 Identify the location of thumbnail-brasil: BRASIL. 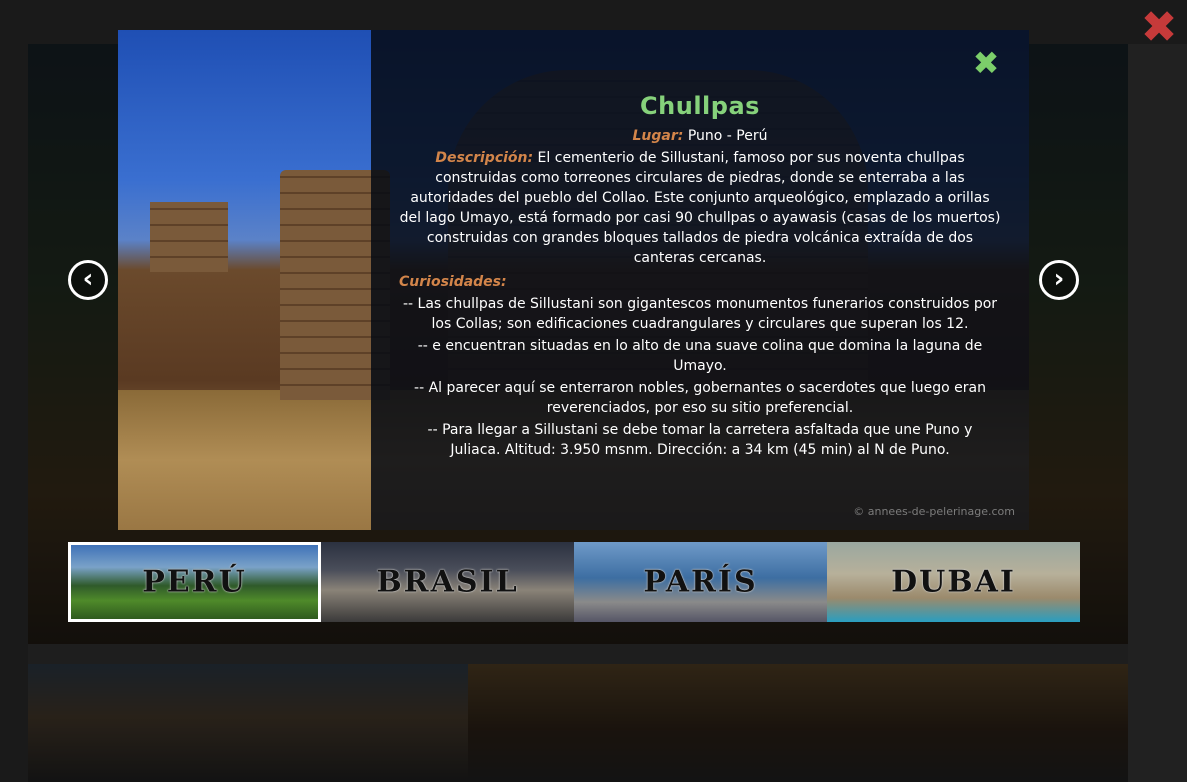
(447, 582).